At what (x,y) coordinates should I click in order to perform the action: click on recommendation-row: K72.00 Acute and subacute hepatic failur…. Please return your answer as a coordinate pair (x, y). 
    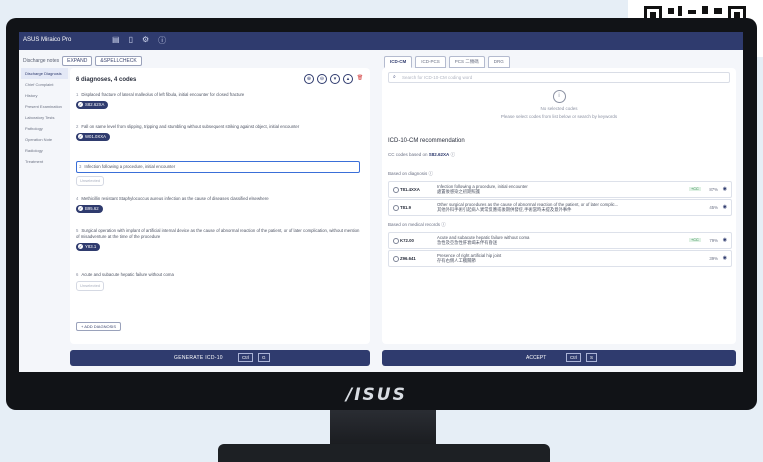
    Looking at the image, I should click on (560, 240).